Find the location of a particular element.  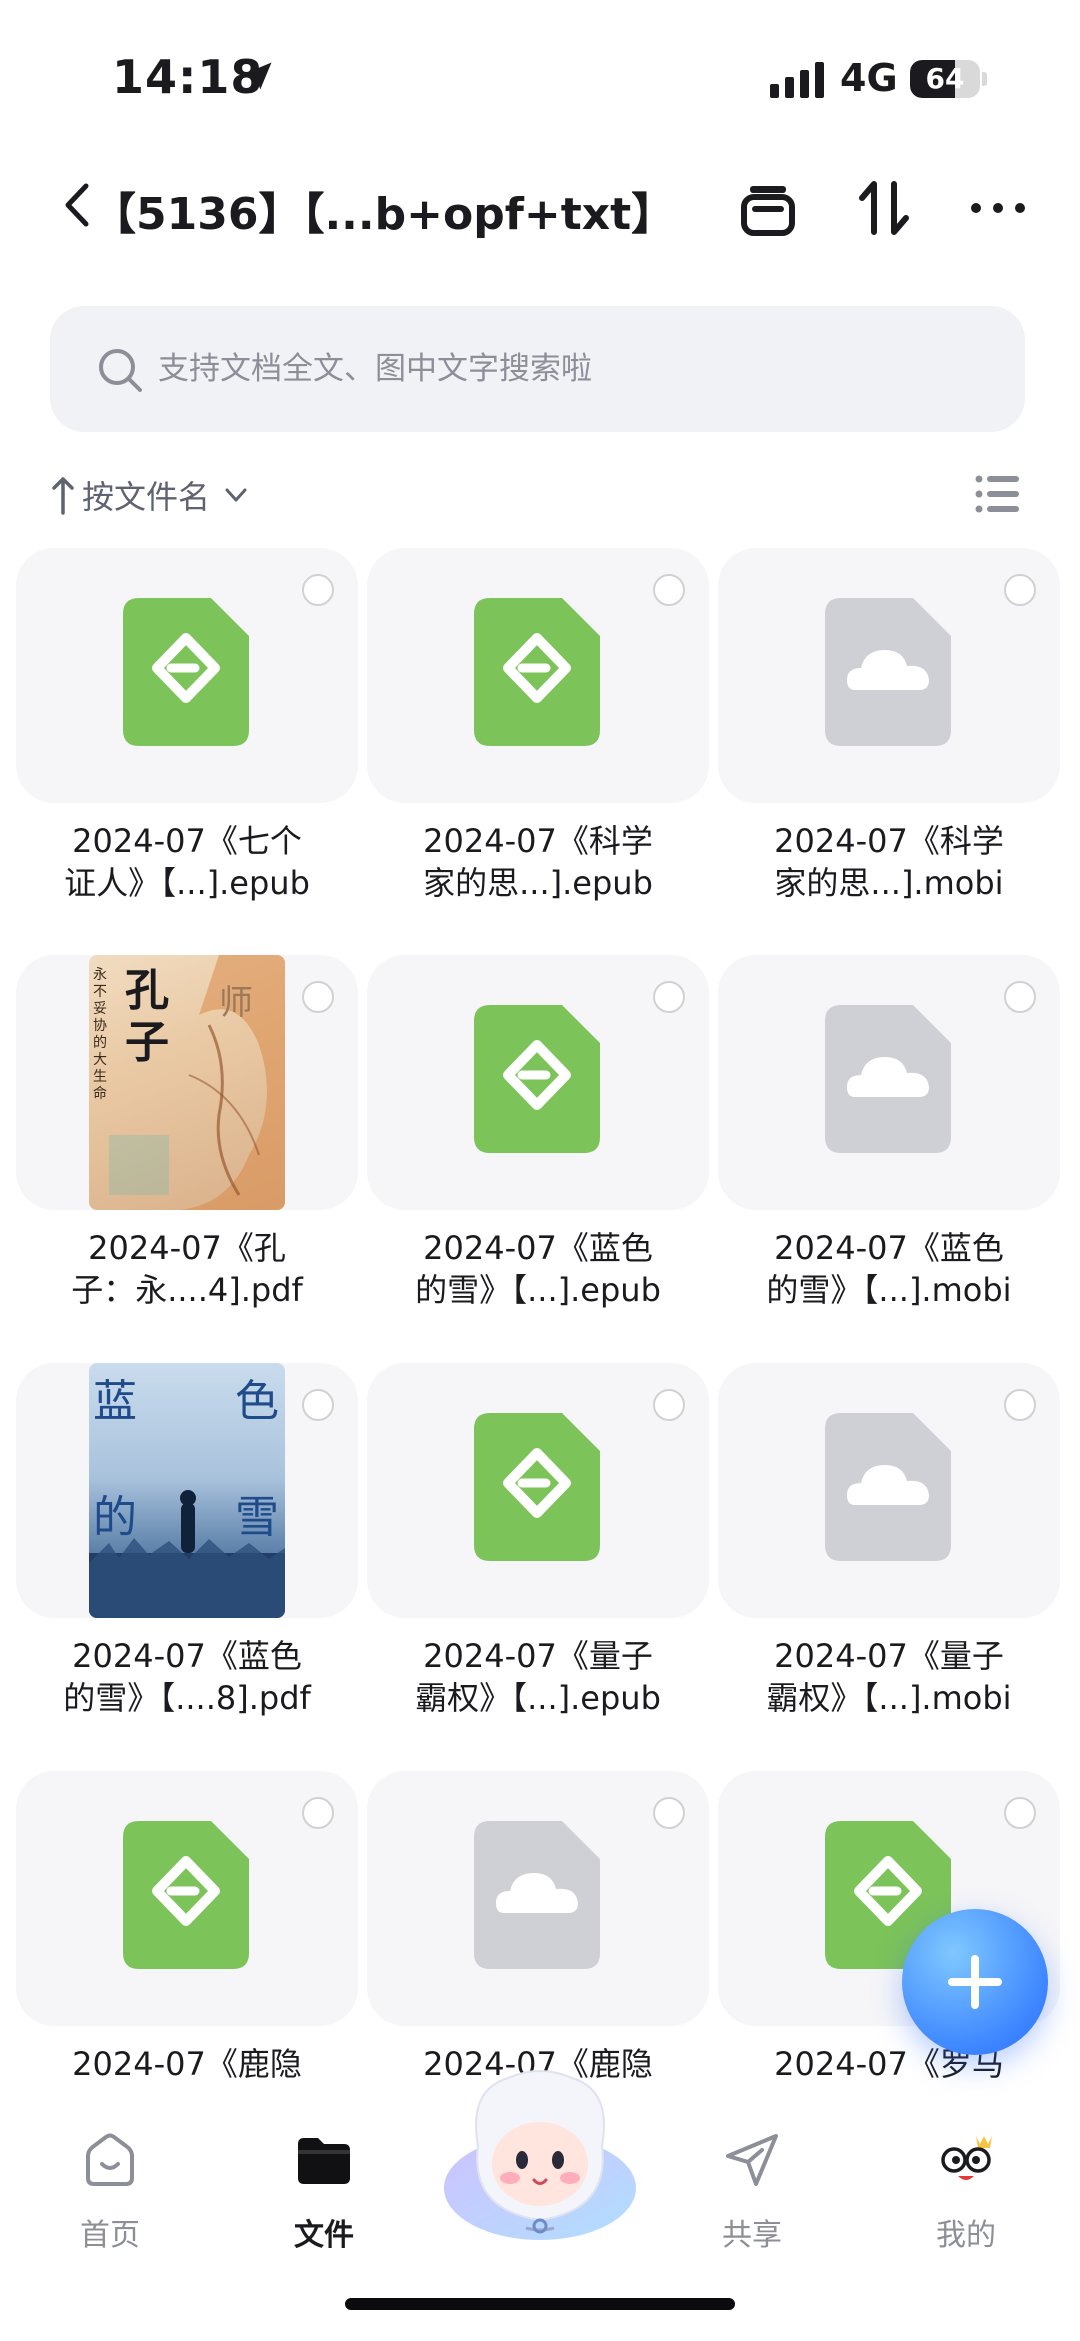

file-name-line: 家的思...].mobi is located at coordinates (889, 883).